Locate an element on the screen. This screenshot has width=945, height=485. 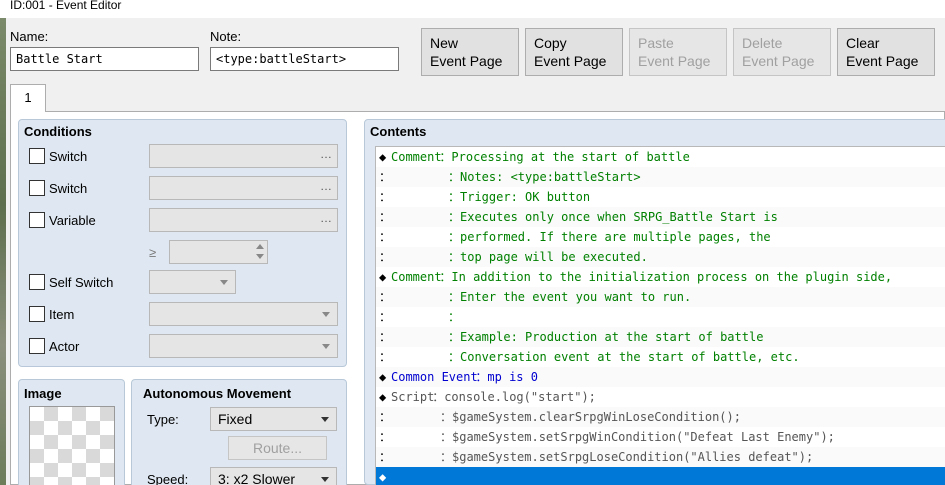
movement-type-dropdown: Fixed is located at coordinates (273, 419).